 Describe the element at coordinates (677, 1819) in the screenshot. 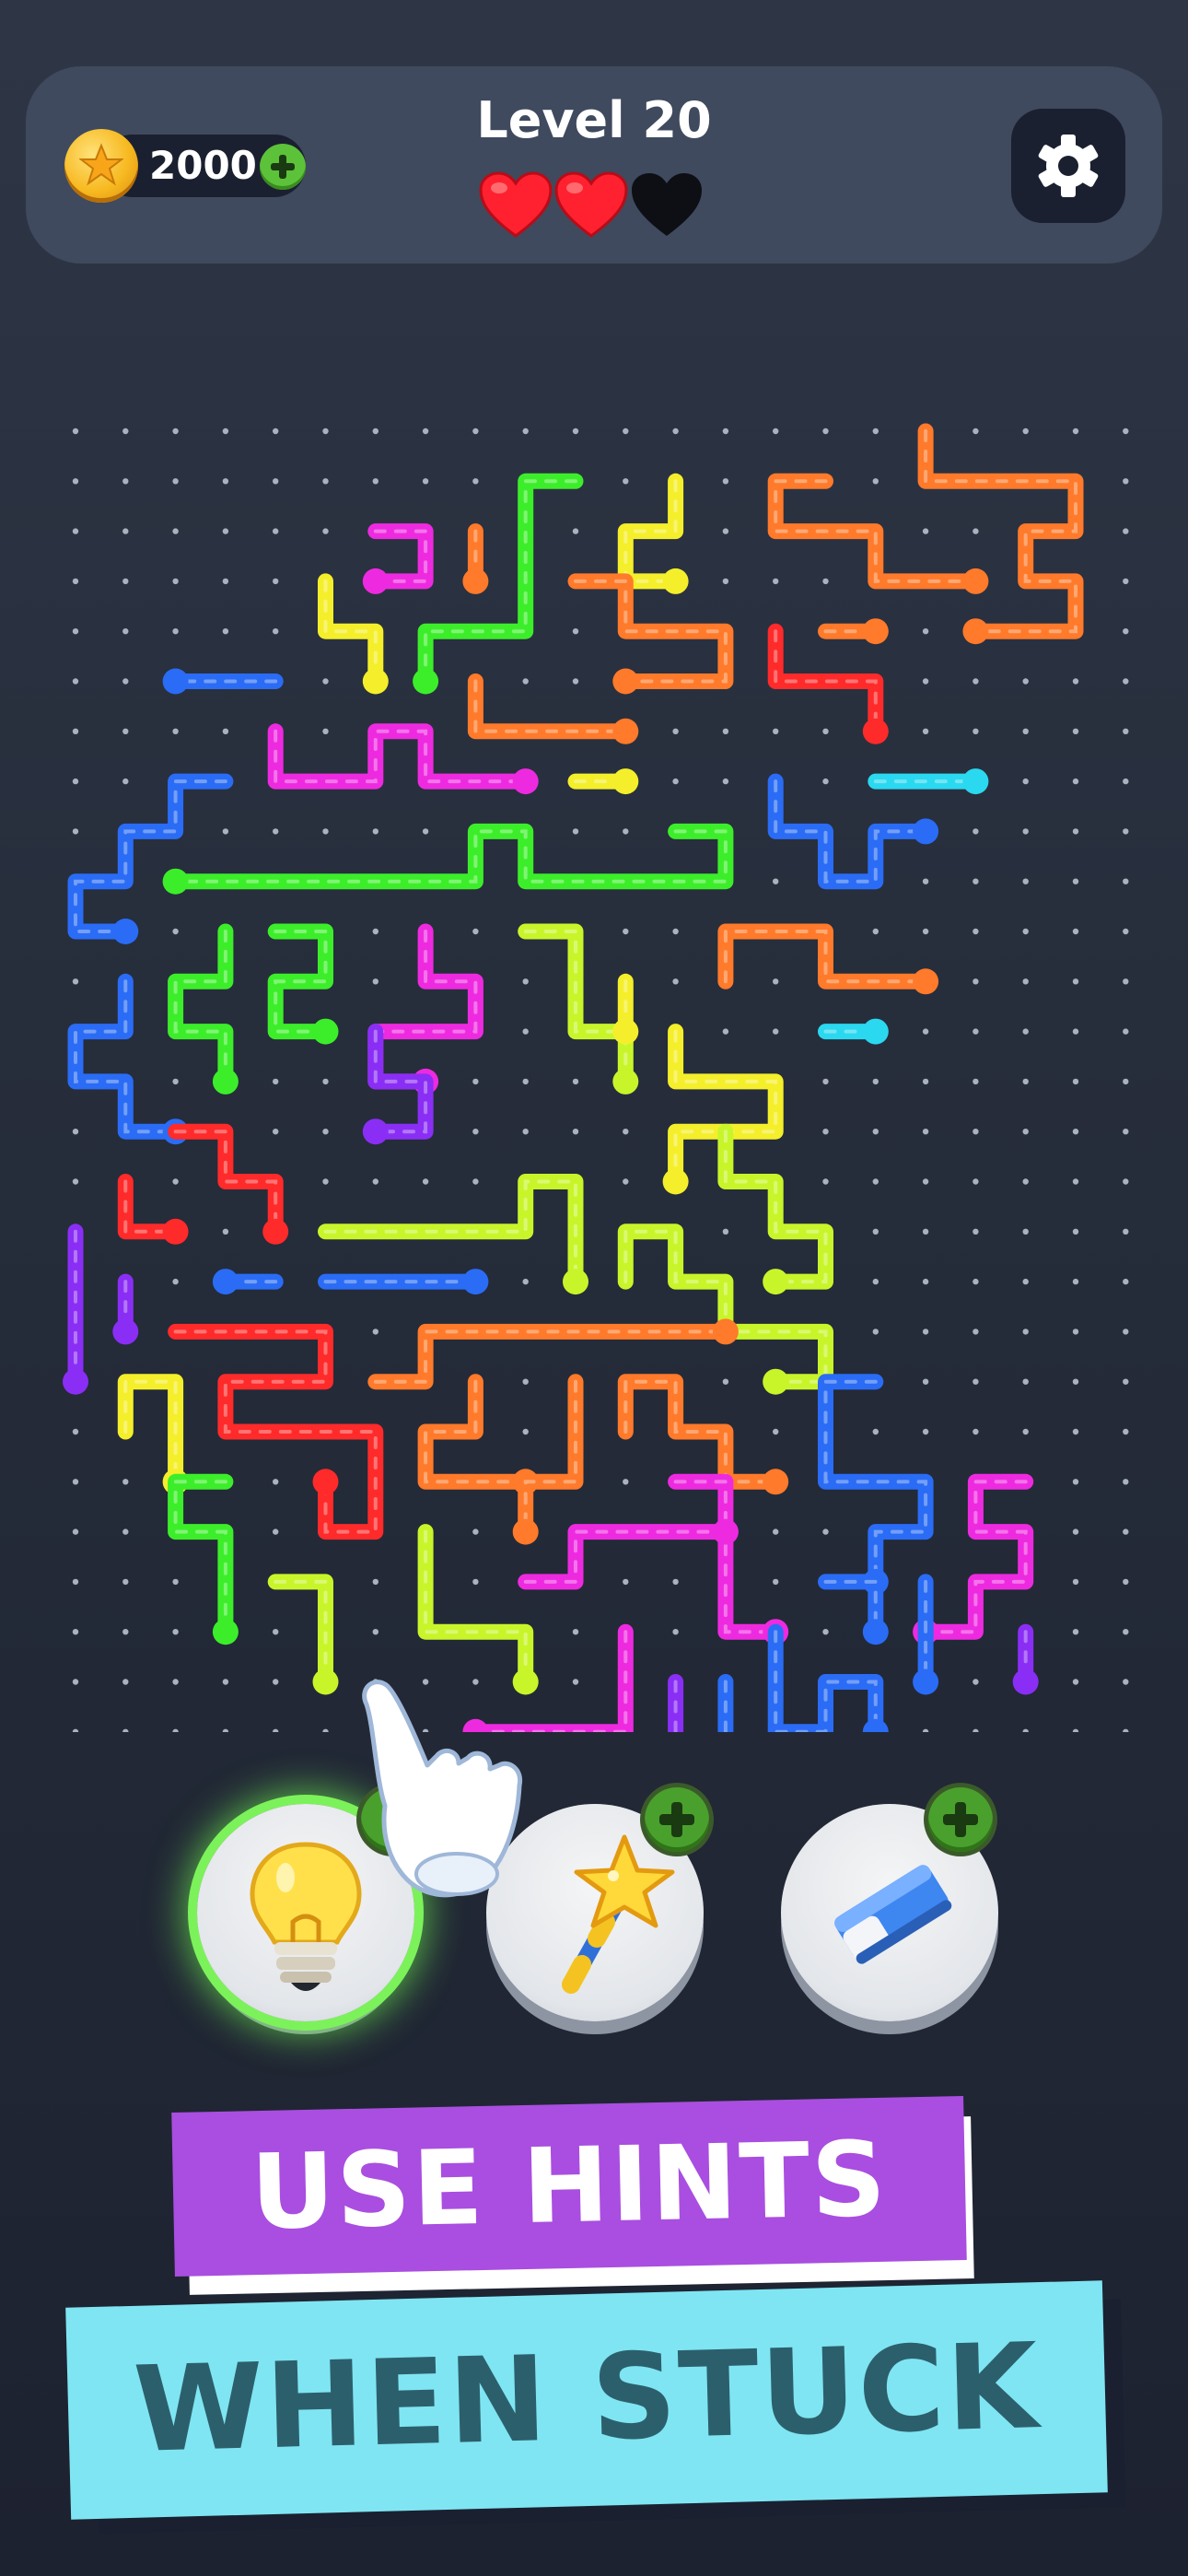

I see `add-magic-wand-button` at that location.